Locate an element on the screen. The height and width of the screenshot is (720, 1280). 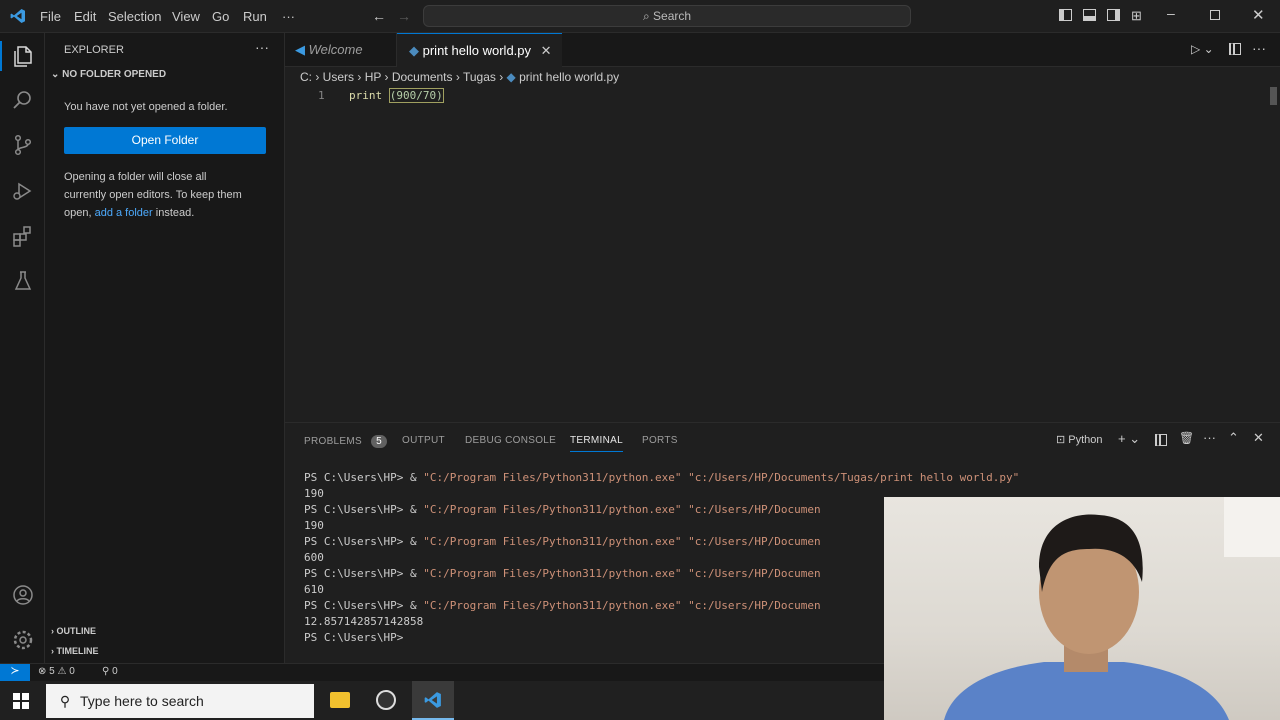
error-count: 5 is located at coordinates (52, 671).